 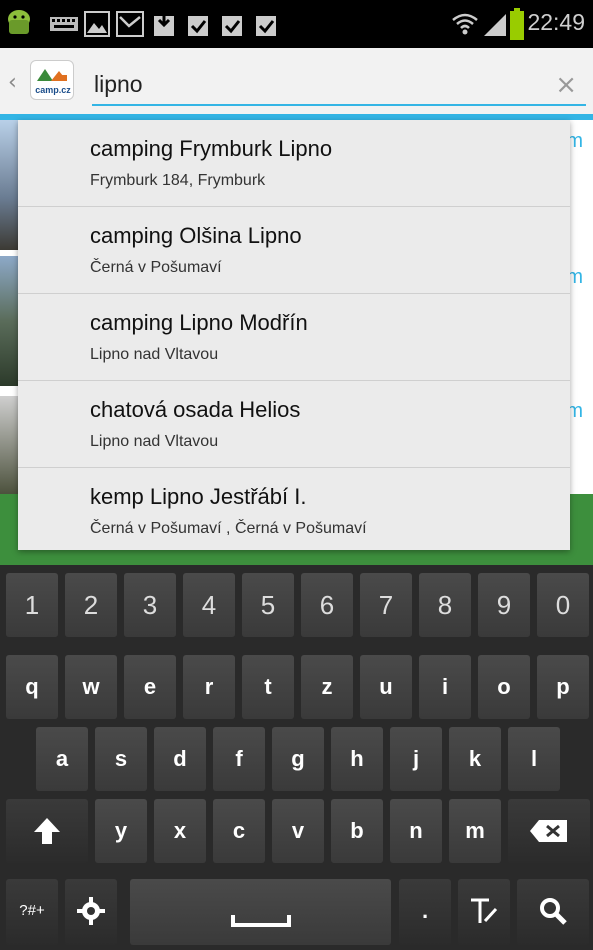 I want to click on app-logo: camp.cz, so click(x=52, y=80).